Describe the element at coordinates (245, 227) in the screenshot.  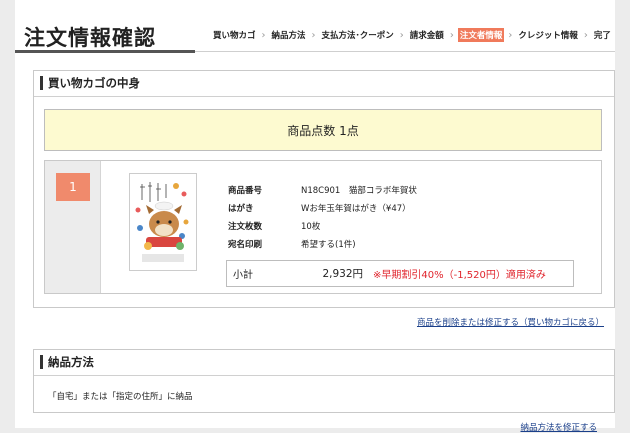
I see `detail-label: 注文枚数` at that location.